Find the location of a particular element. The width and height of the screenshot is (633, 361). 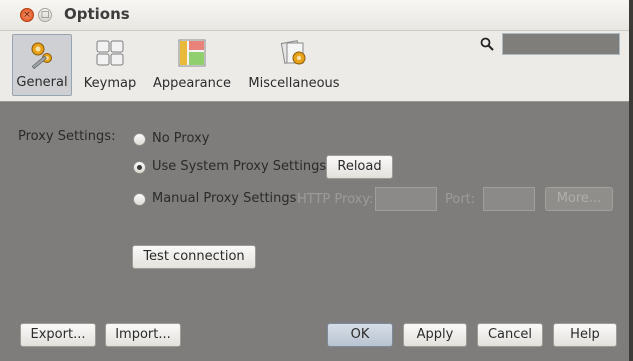

window-title: Options is located at coordinates (97, 14).